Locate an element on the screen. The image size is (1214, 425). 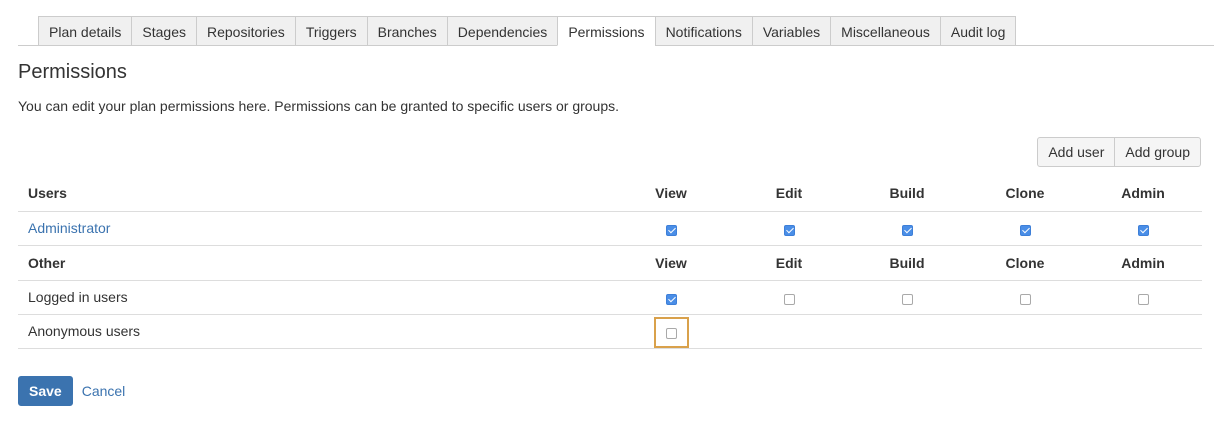
group-name-anonymous: Anonymous users is located at coordinates (315, 331).